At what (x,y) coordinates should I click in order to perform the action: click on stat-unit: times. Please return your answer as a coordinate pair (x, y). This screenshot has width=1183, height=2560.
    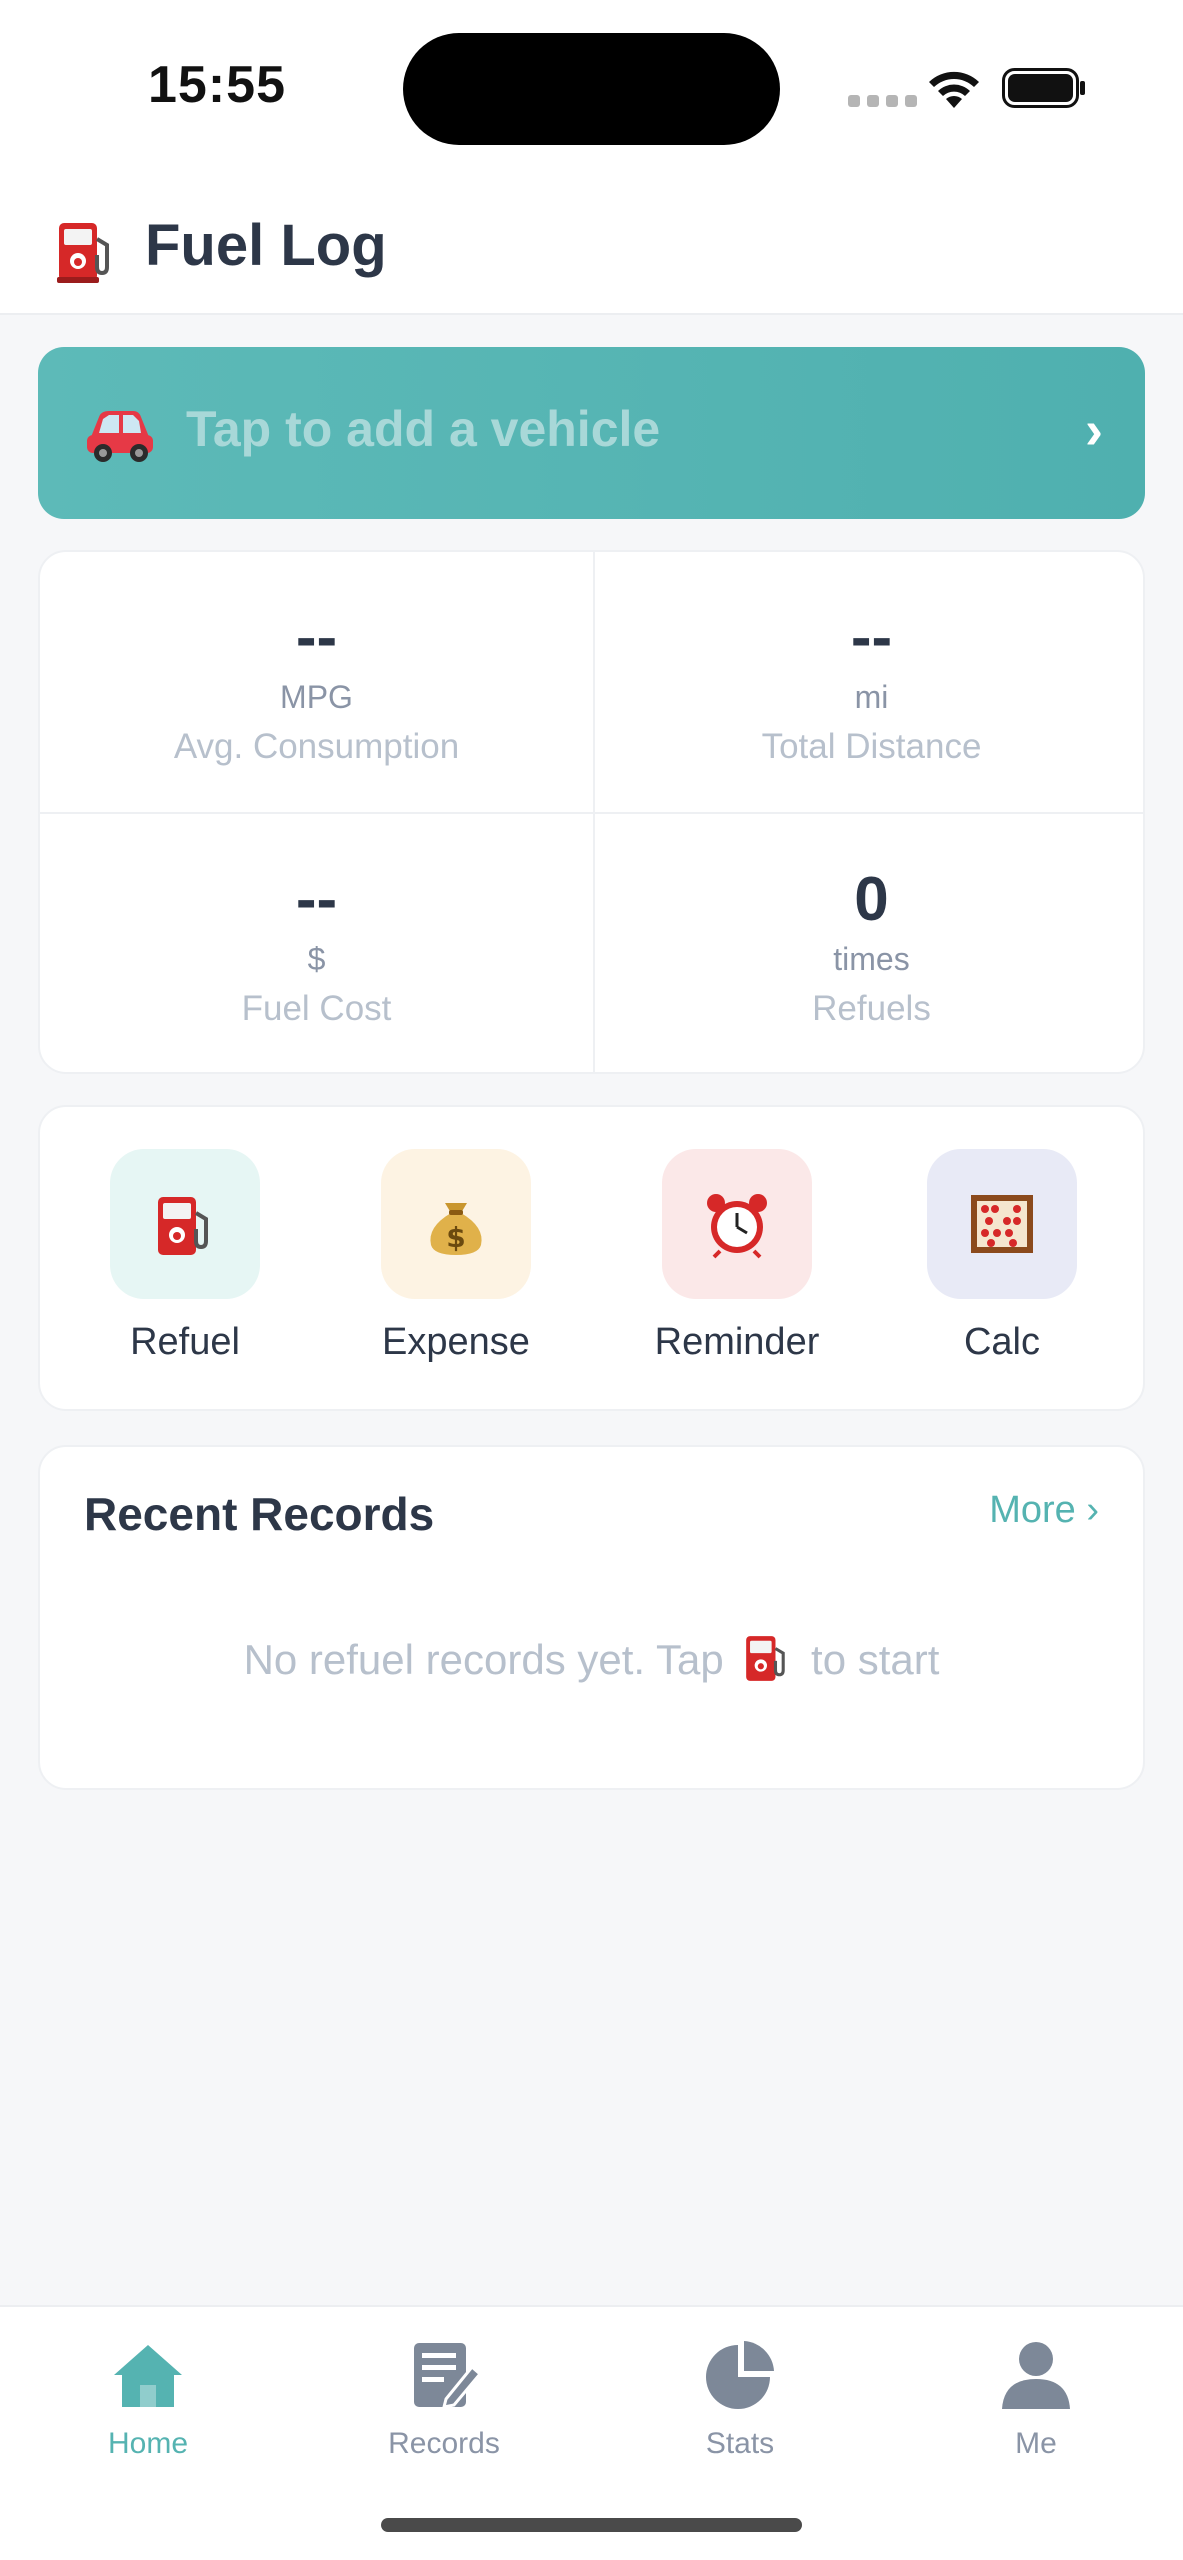
    Looking at the image, I should click on (871, 959).